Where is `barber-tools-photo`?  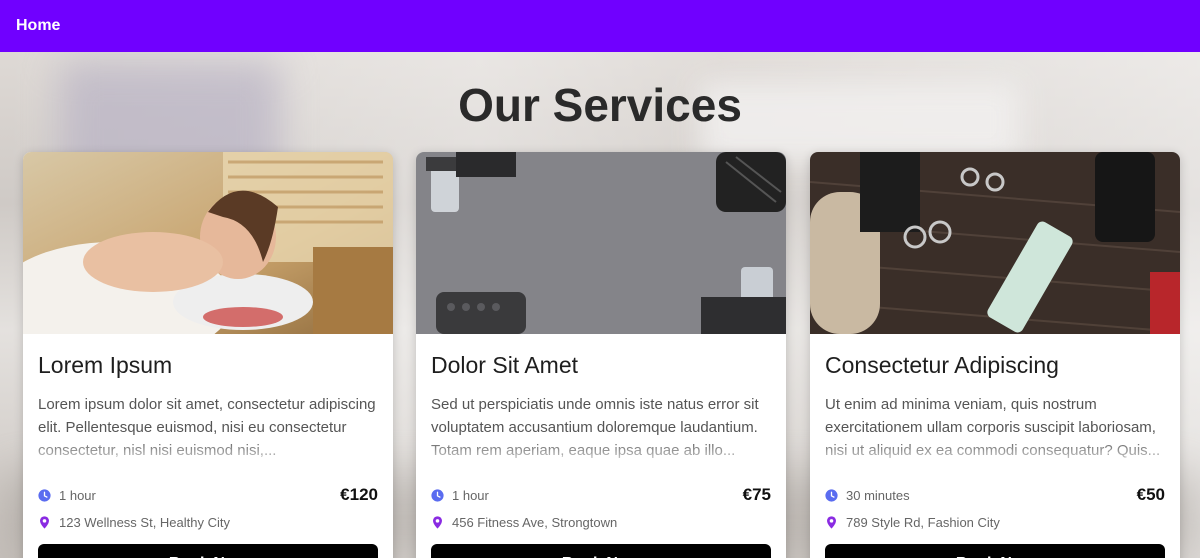
barber-tools-photo is located at coordinates (995, 243).